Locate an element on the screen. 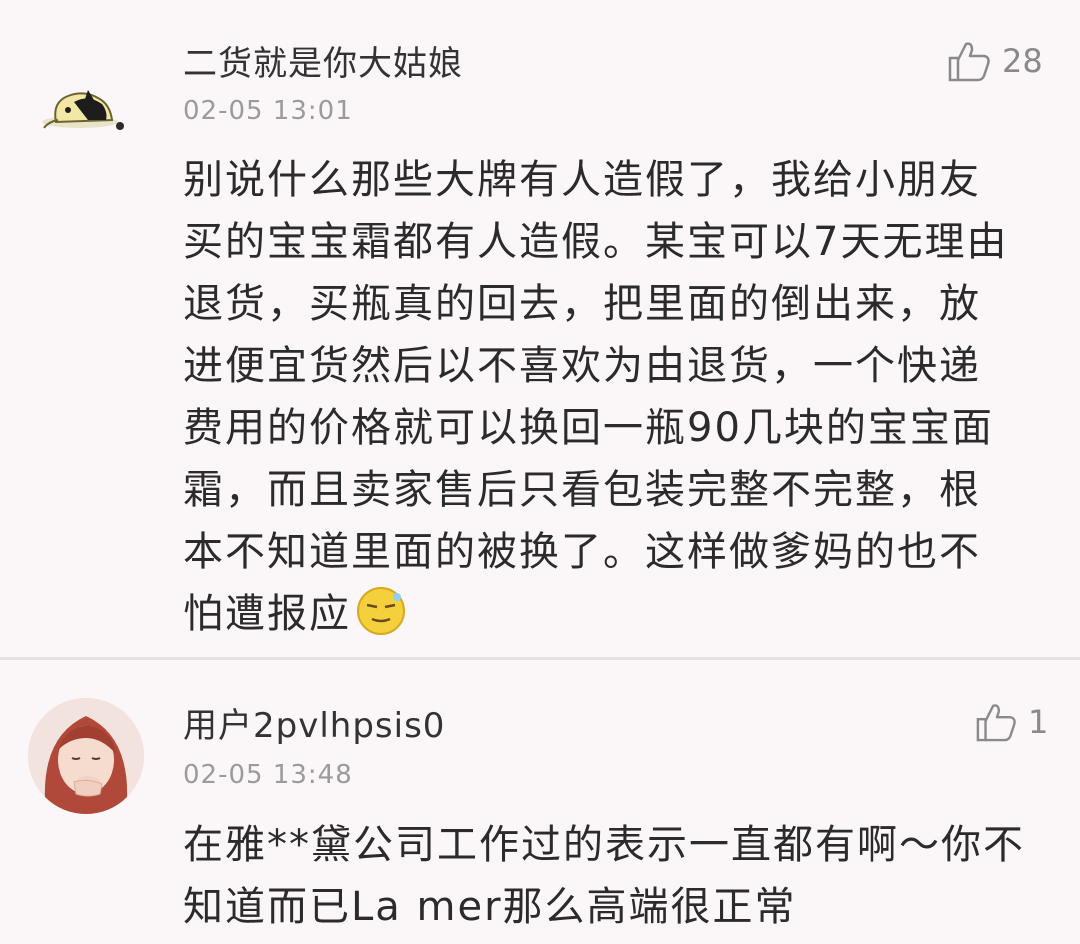 The height and width of the screenshot is (944, 1080). like-button: 1 is located at coordinates (1011, 722).